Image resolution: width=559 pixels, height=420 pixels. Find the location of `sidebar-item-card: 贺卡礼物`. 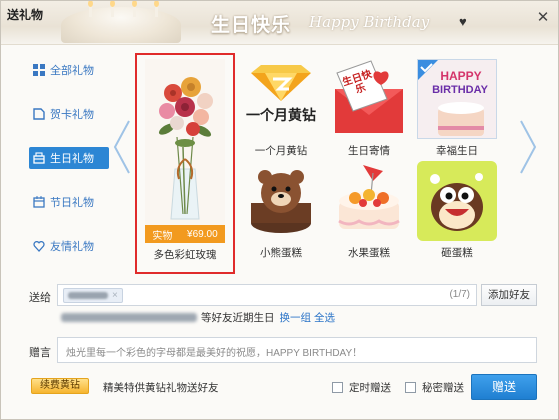

sidebar-item-card: 贺卡礼物 is located at coordinates (69, 114).